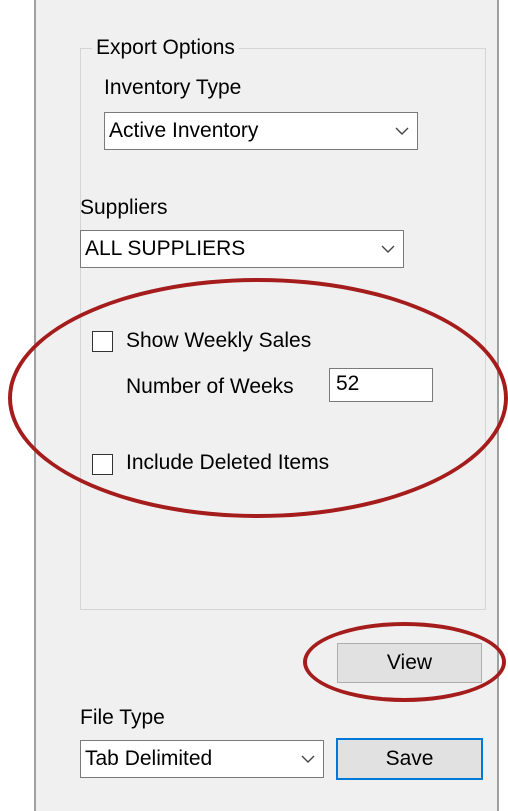 Image resolution: width=508 pixels, height=811 pixels. What do you see at coordinates (228, 462) in the screenshot?
I see `include-deleted-label: Include Deleted Items` at bounding box center [228, 462].